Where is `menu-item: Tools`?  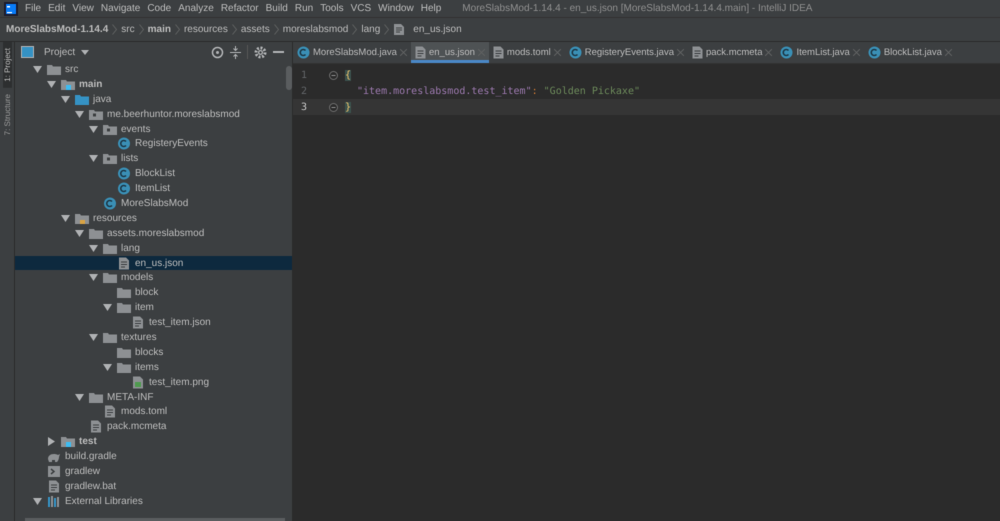
menu-item: Tools is located at coordinates (332, 8).